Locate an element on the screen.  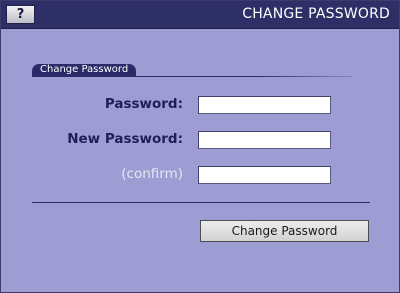
password-label: Password: is located at coordinates (143, 104).